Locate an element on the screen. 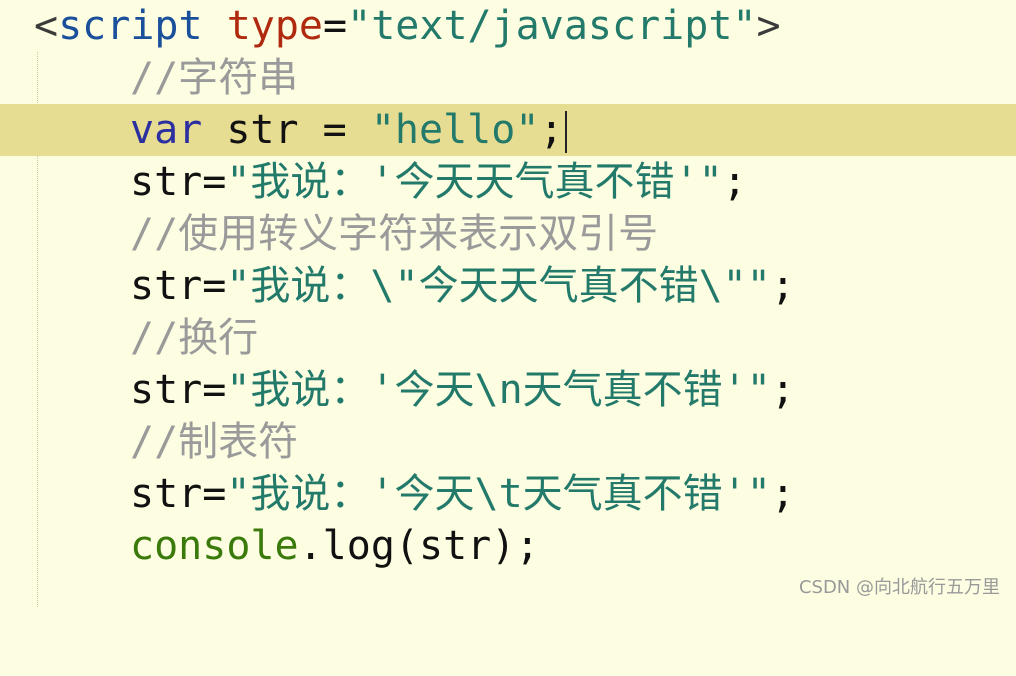 The height and width of the screenshot is (676, 1016). code-text: str="我说：'今天\t天气真不错'"; is located at coordinates (462, 494).